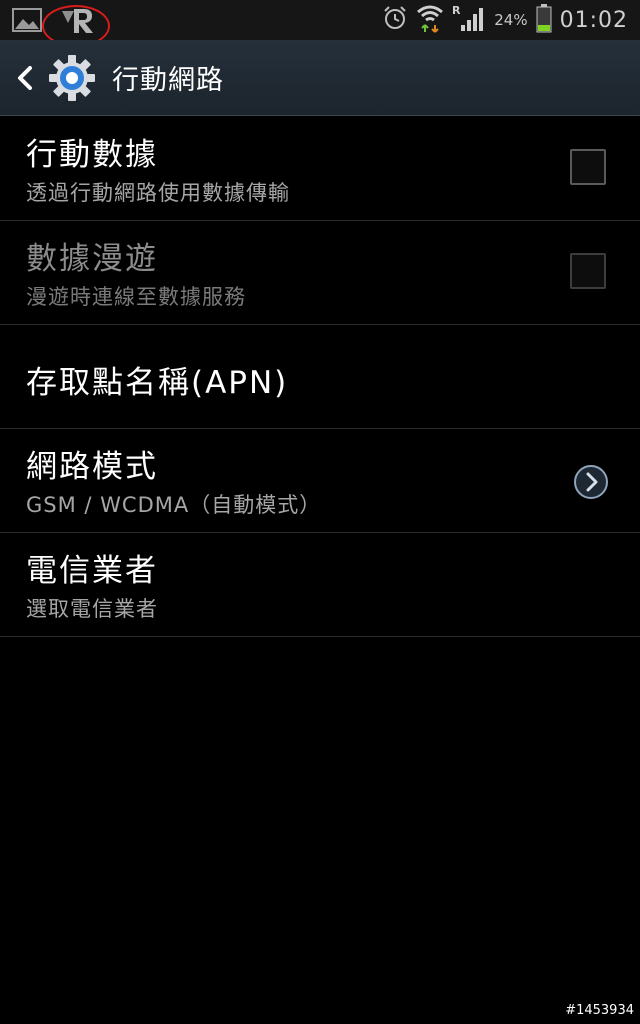 This screenshot has height=1024, width=640. I want to click on setting-summary: 漫遊時連線至數據服務, so click(136, 297).